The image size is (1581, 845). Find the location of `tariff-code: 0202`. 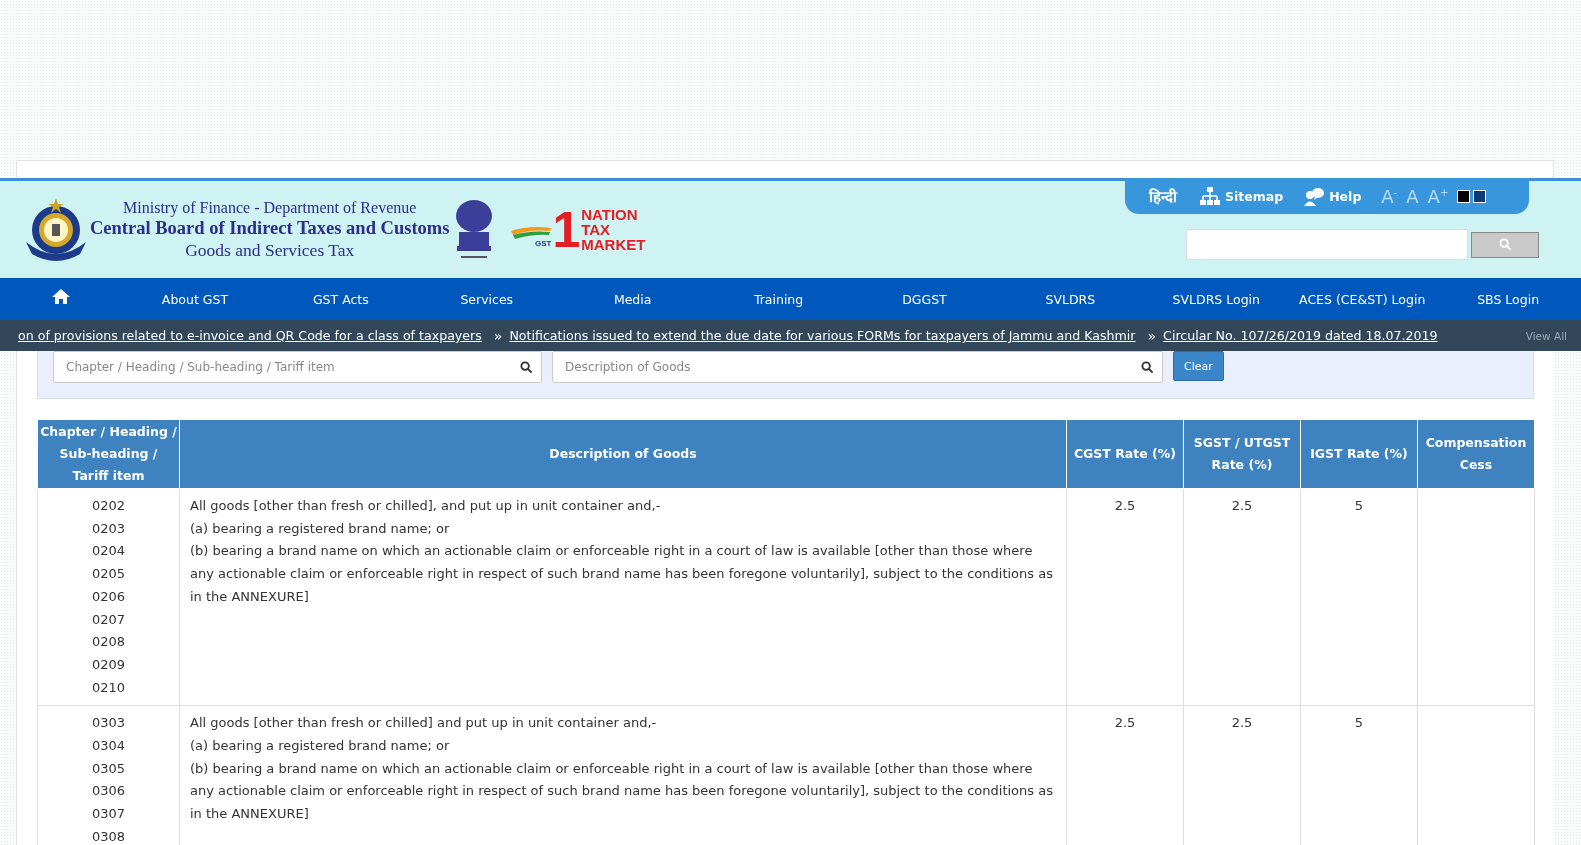

tariff-code: 0202 is located at coordinates (108, 506).